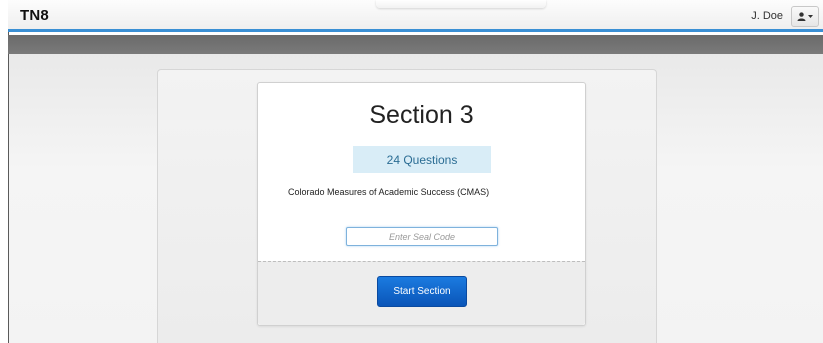  Describe the element at coordinates (415, 16) in the screenshot. I see `top-navbar: TN8 J. Doe` at that location.